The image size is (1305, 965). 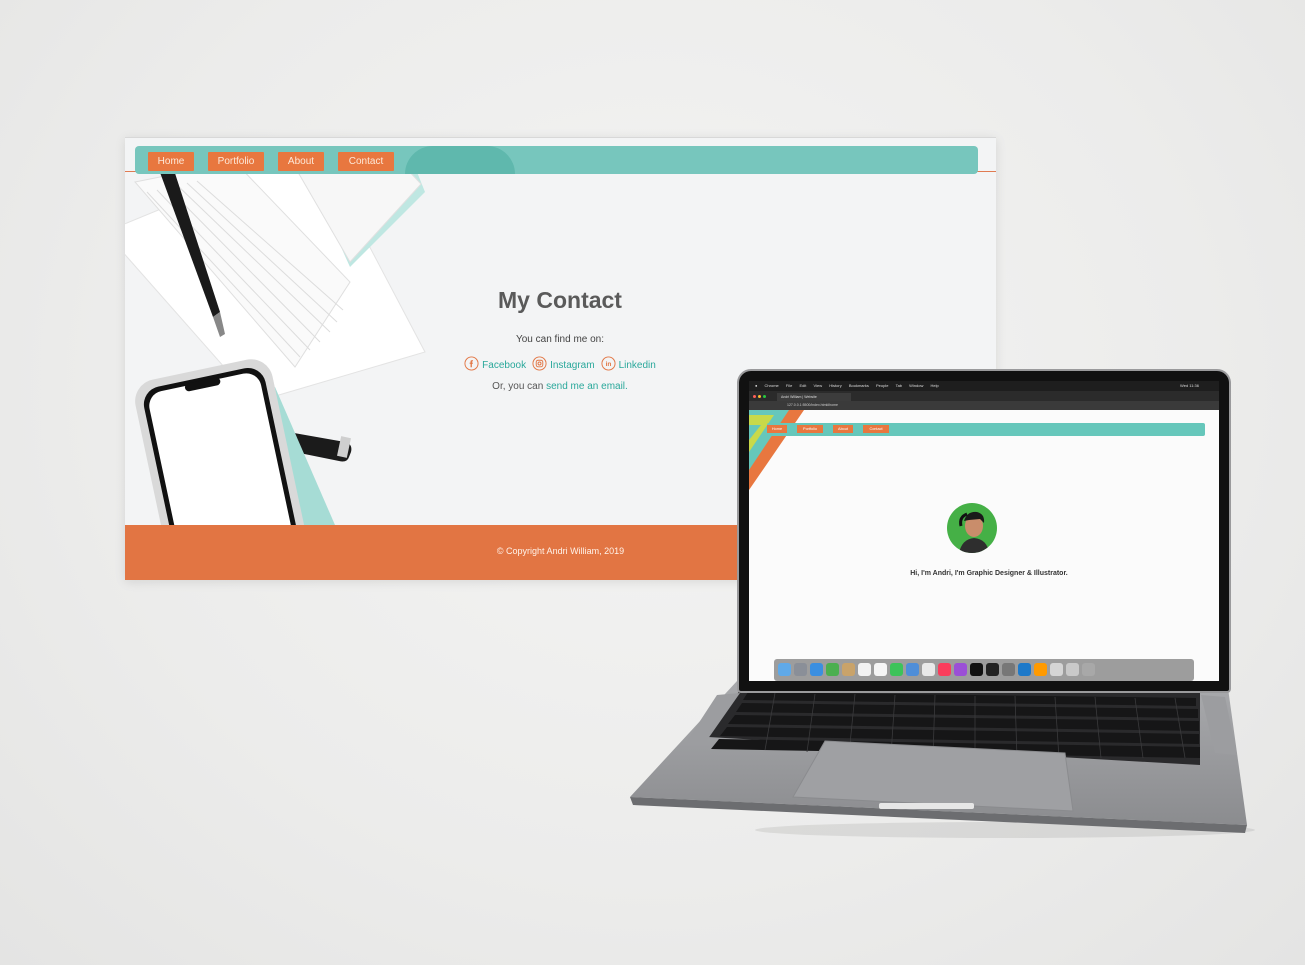 I want to click on profile-avatar, so click(x=972, y=528).